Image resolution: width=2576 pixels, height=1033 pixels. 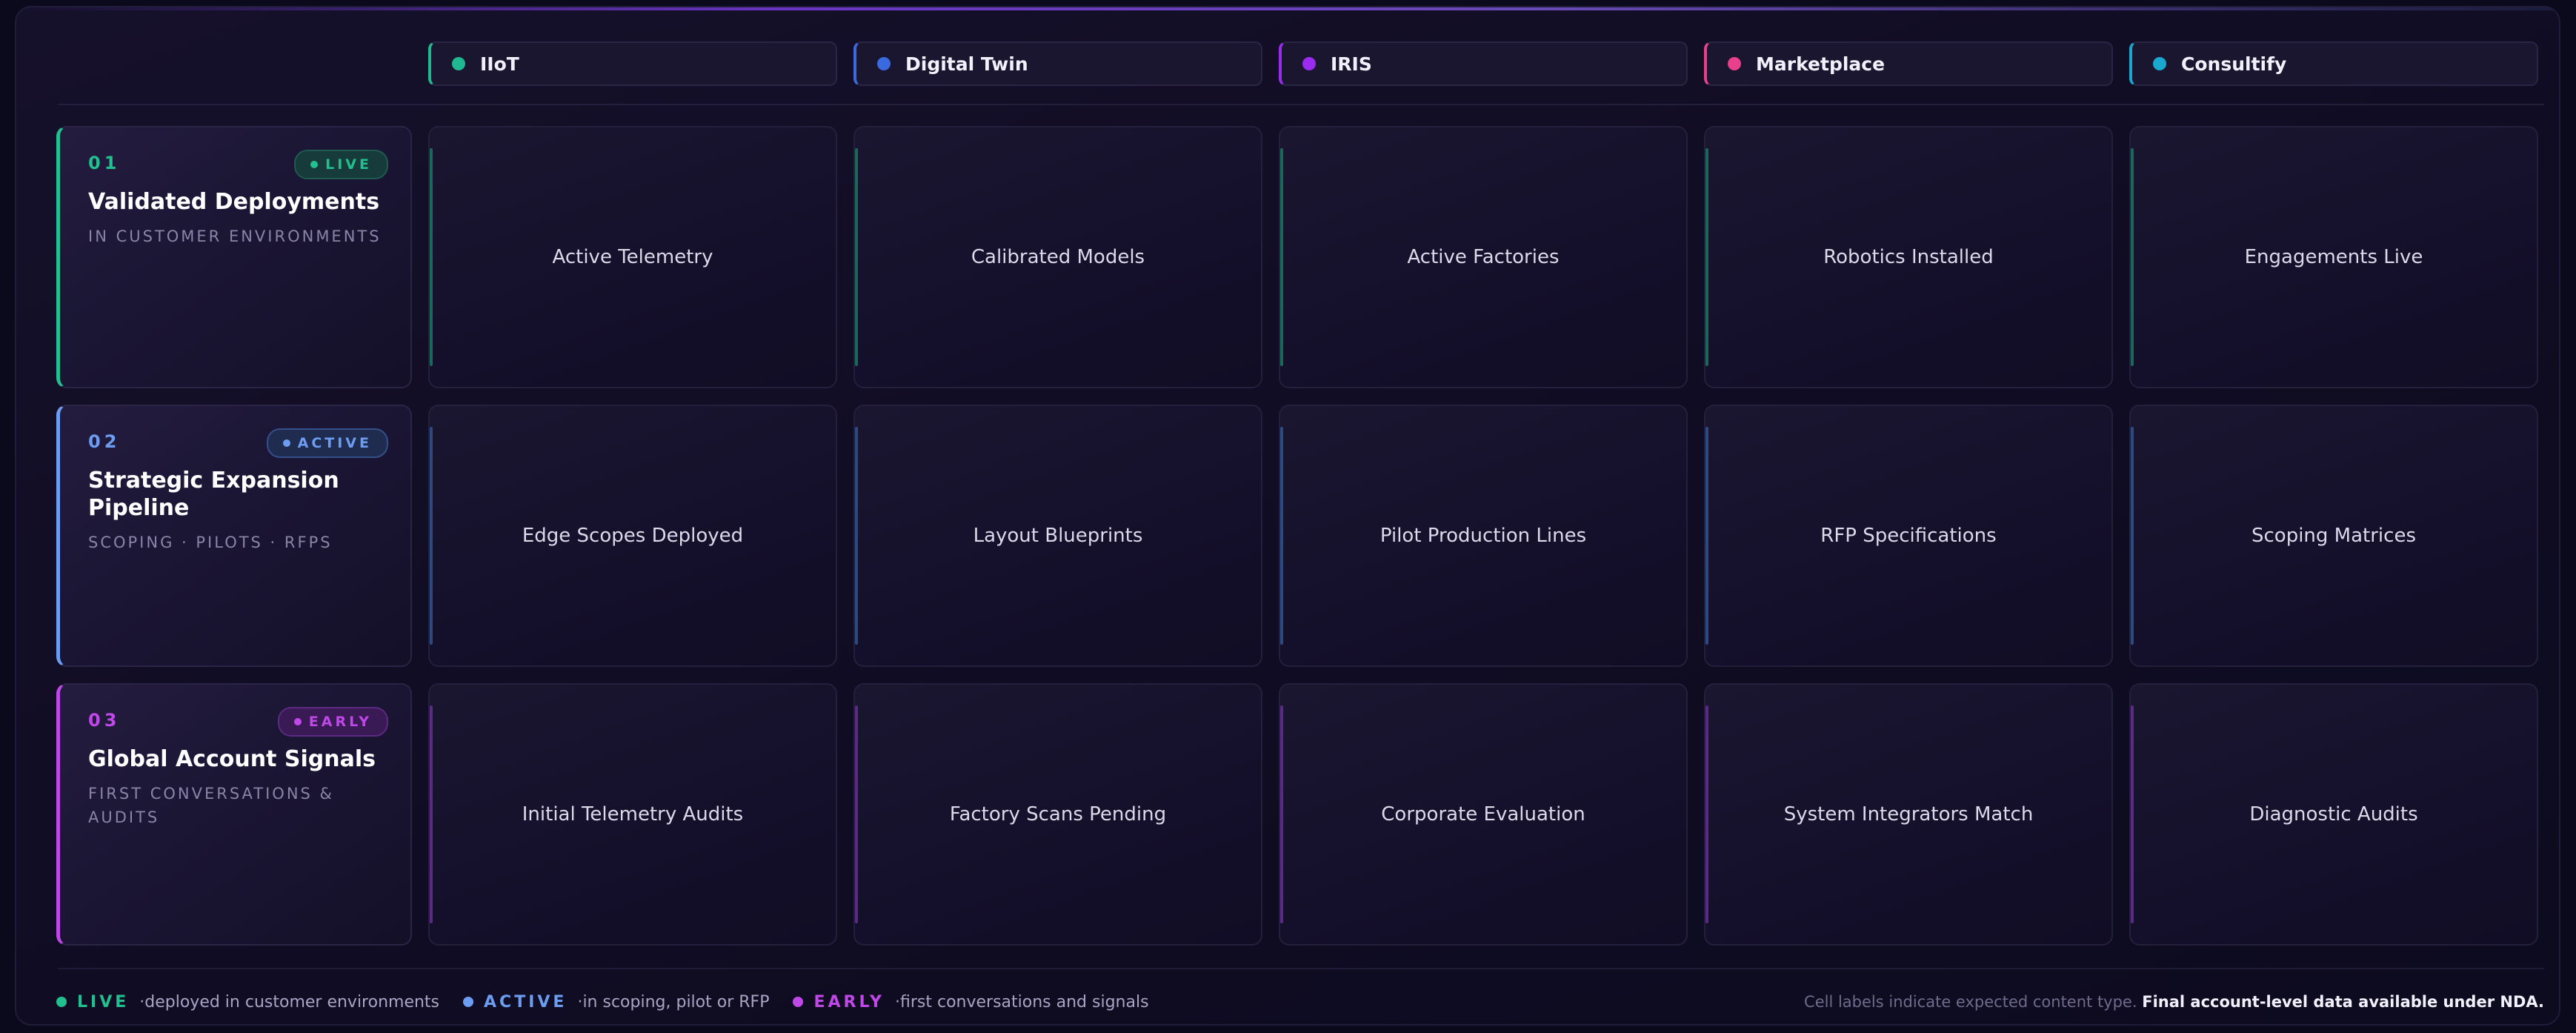 I want to click on accent-top-line, so click(x=1287, y=8).